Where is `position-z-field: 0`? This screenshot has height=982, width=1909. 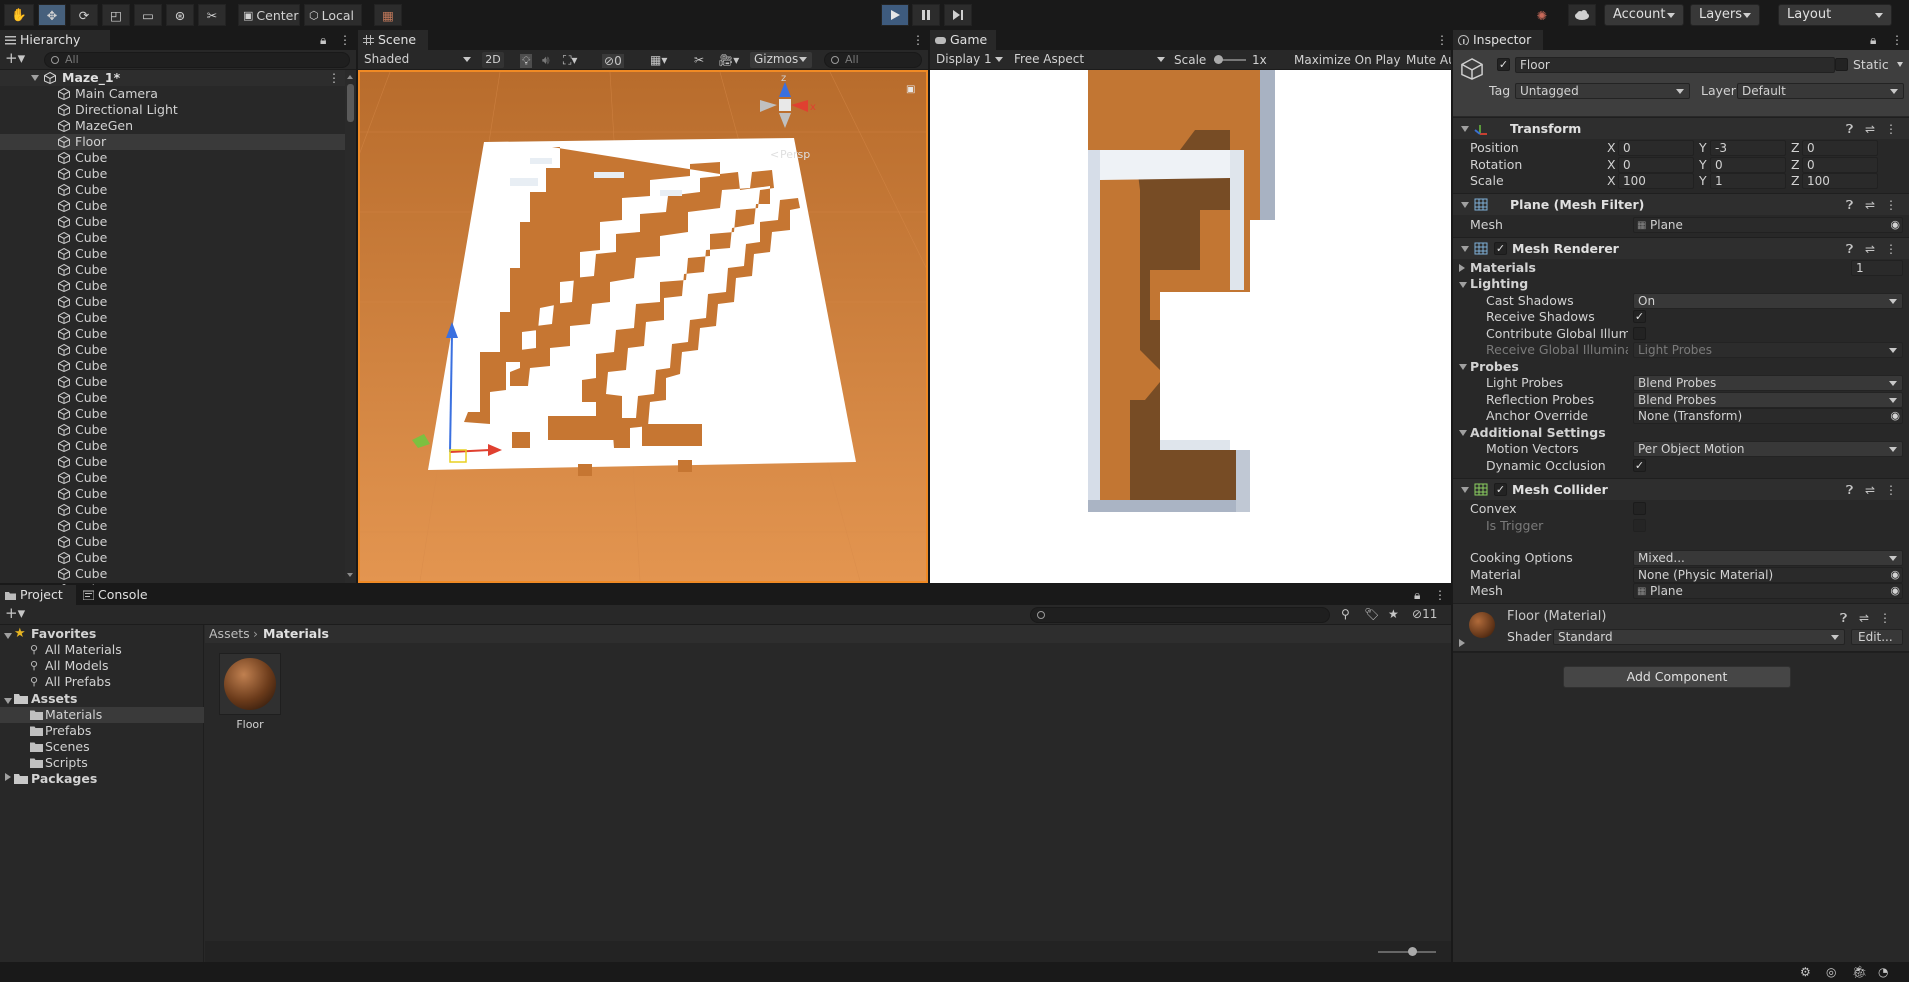 position-z-field: 0 is located at coordinates (1840, 148).